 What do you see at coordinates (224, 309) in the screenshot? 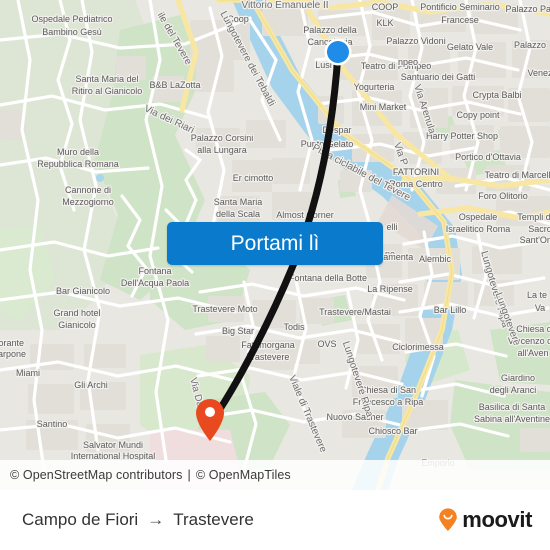
I see `map-label: Trastevere Moto` at bounding box center [224, 309].